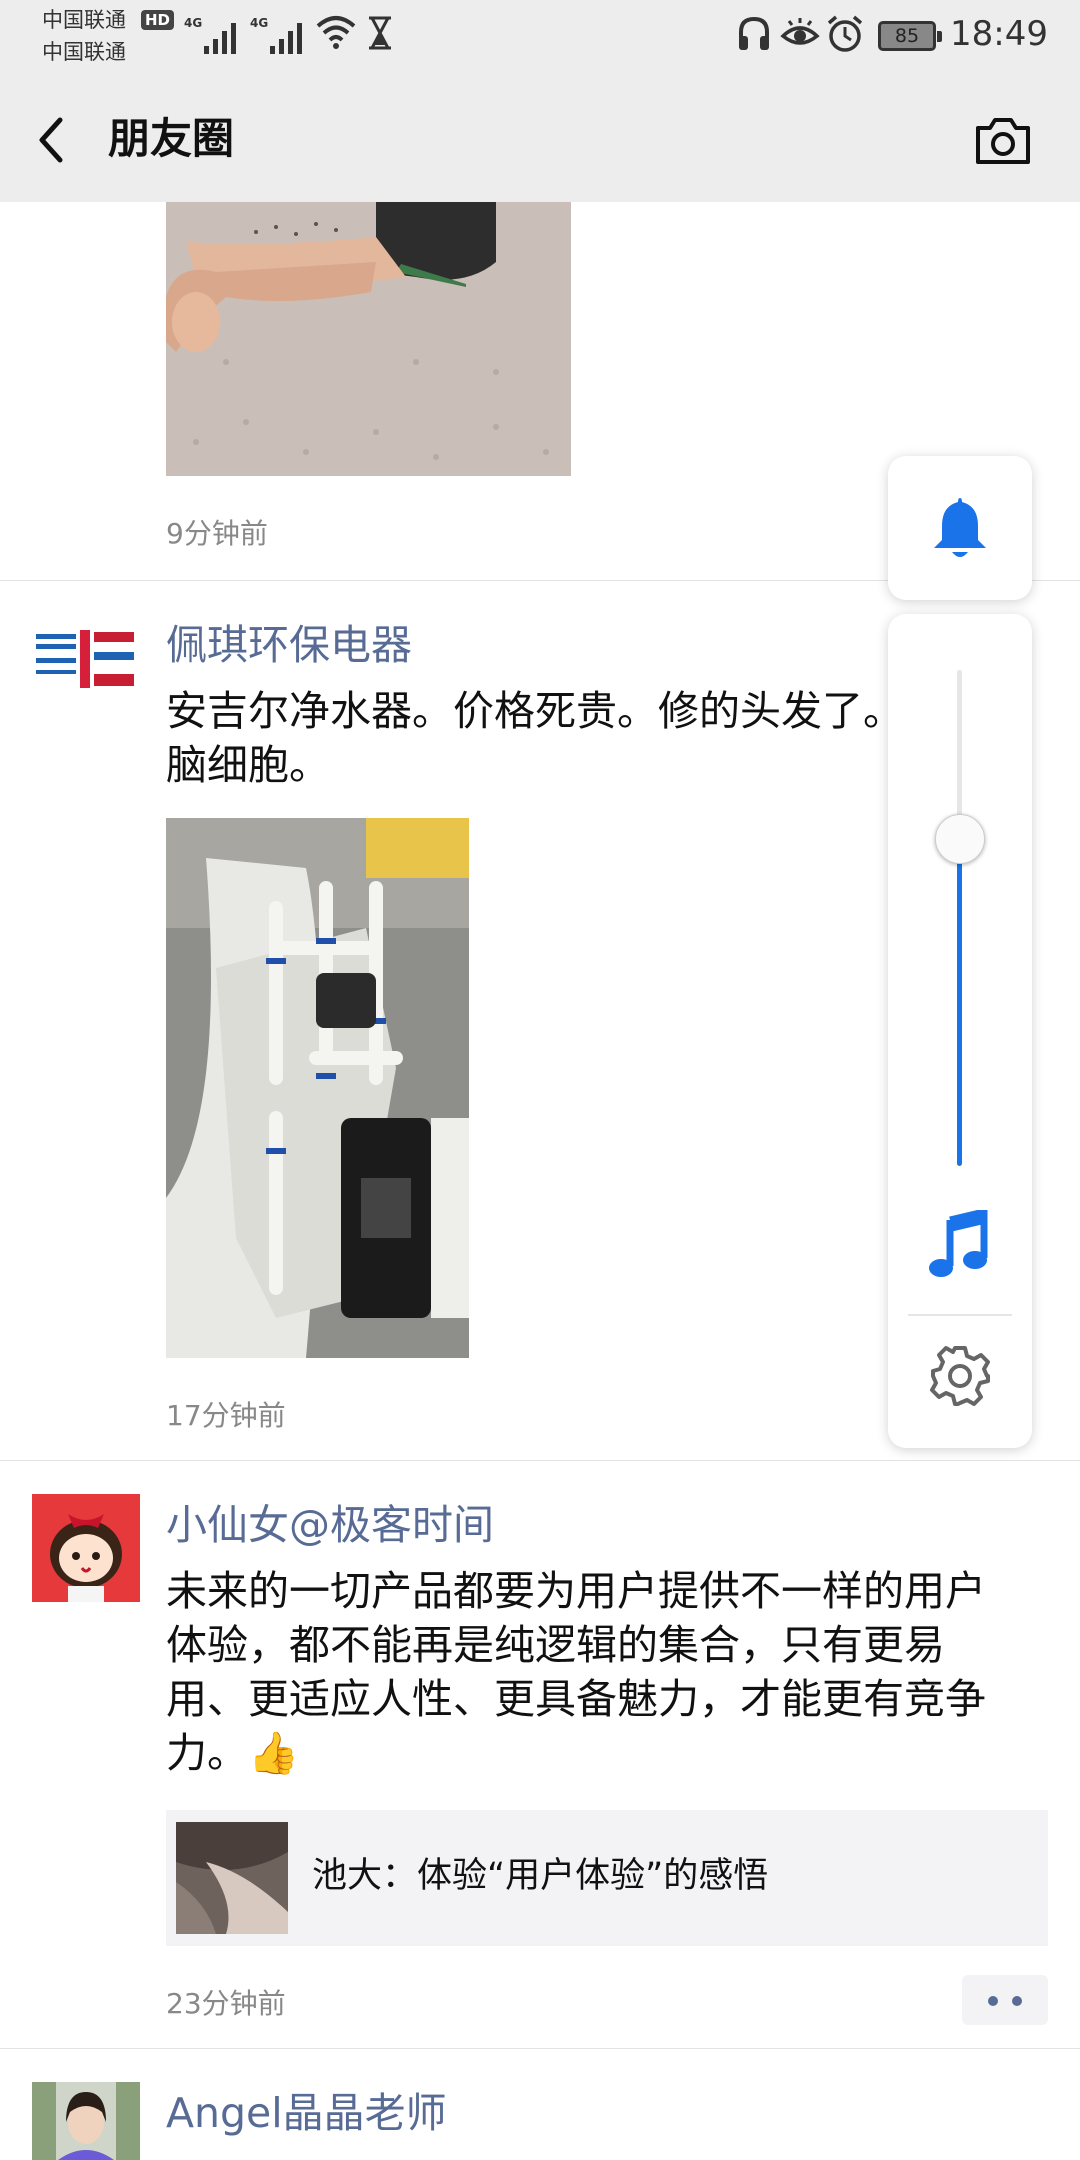 The width and height of the screenshot is (1080, 2160). Describe the element at coordinates (380, 33) in the screenshot. I see `hourglass-icon` at that location.